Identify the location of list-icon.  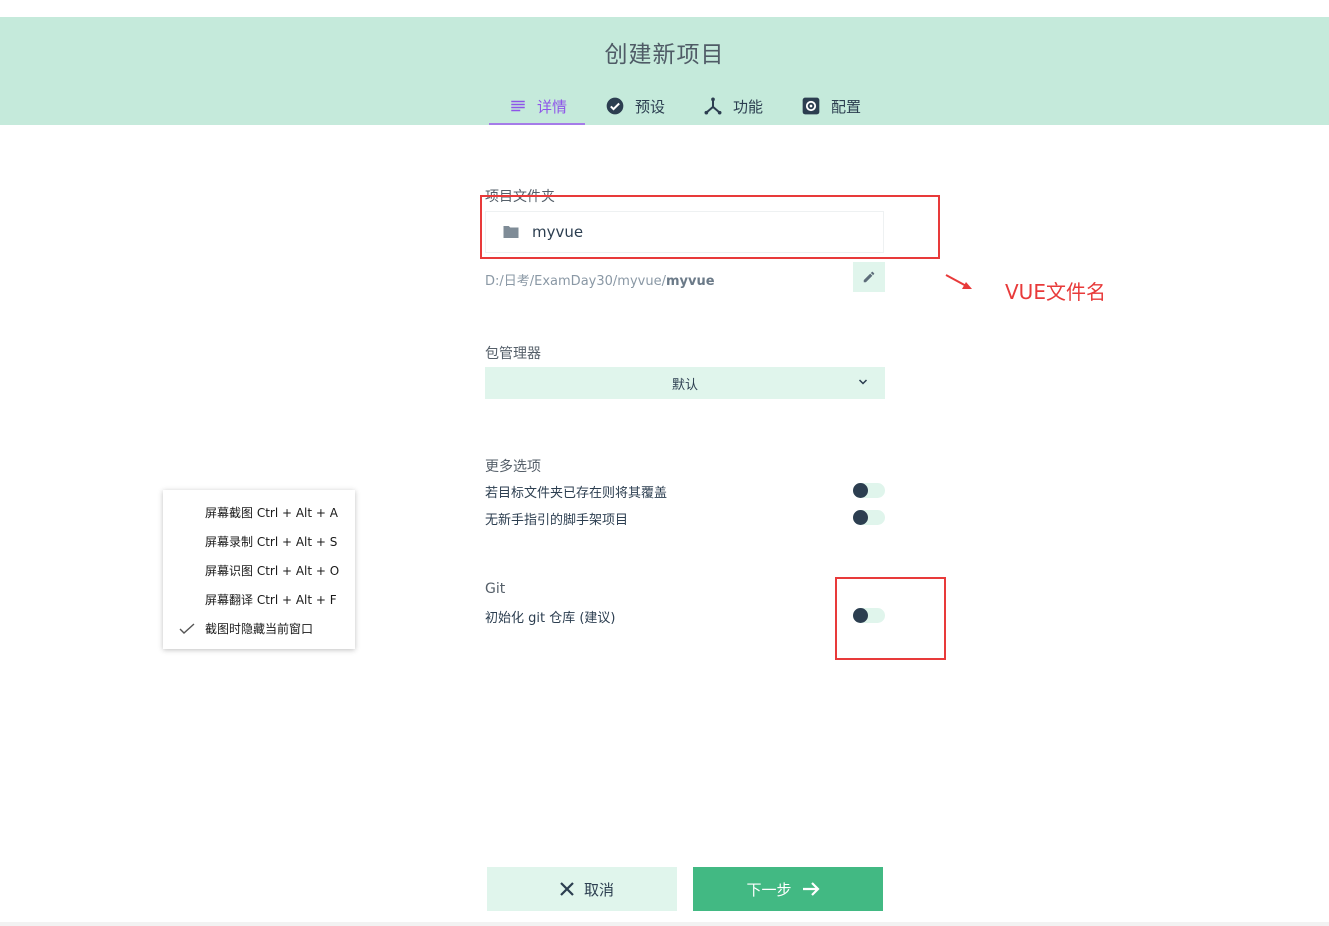
(518, 106).